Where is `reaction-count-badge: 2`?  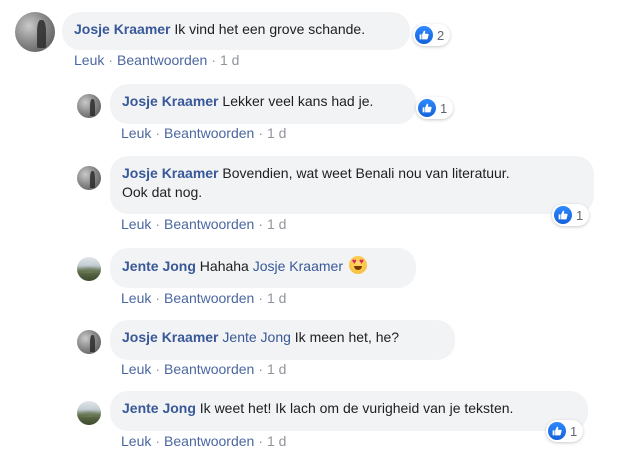 reaction-count-badge: 2 is located at coordinates (432, 35).